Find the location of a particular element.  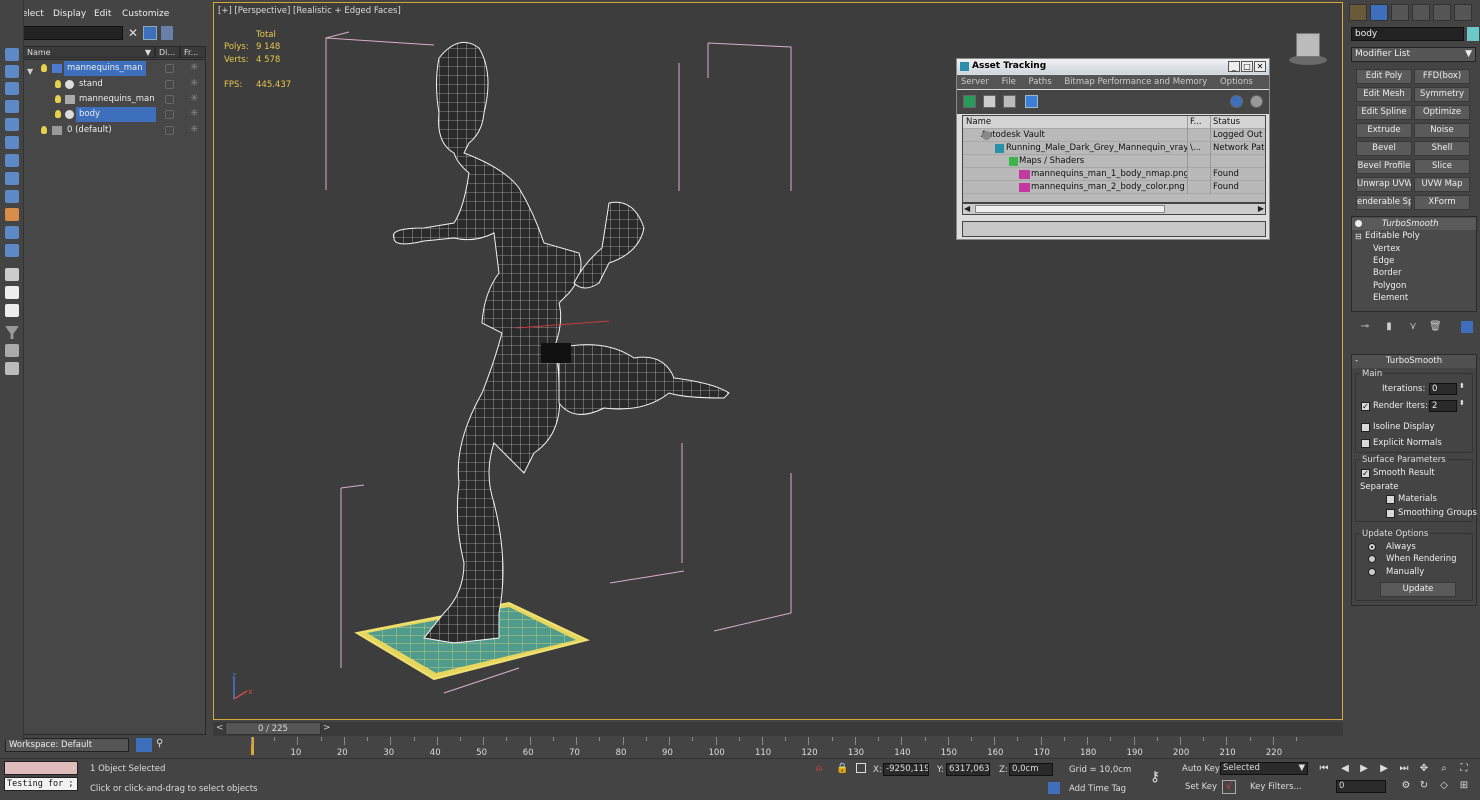

noise-button: Noise is located at coordinates (1442, 130).